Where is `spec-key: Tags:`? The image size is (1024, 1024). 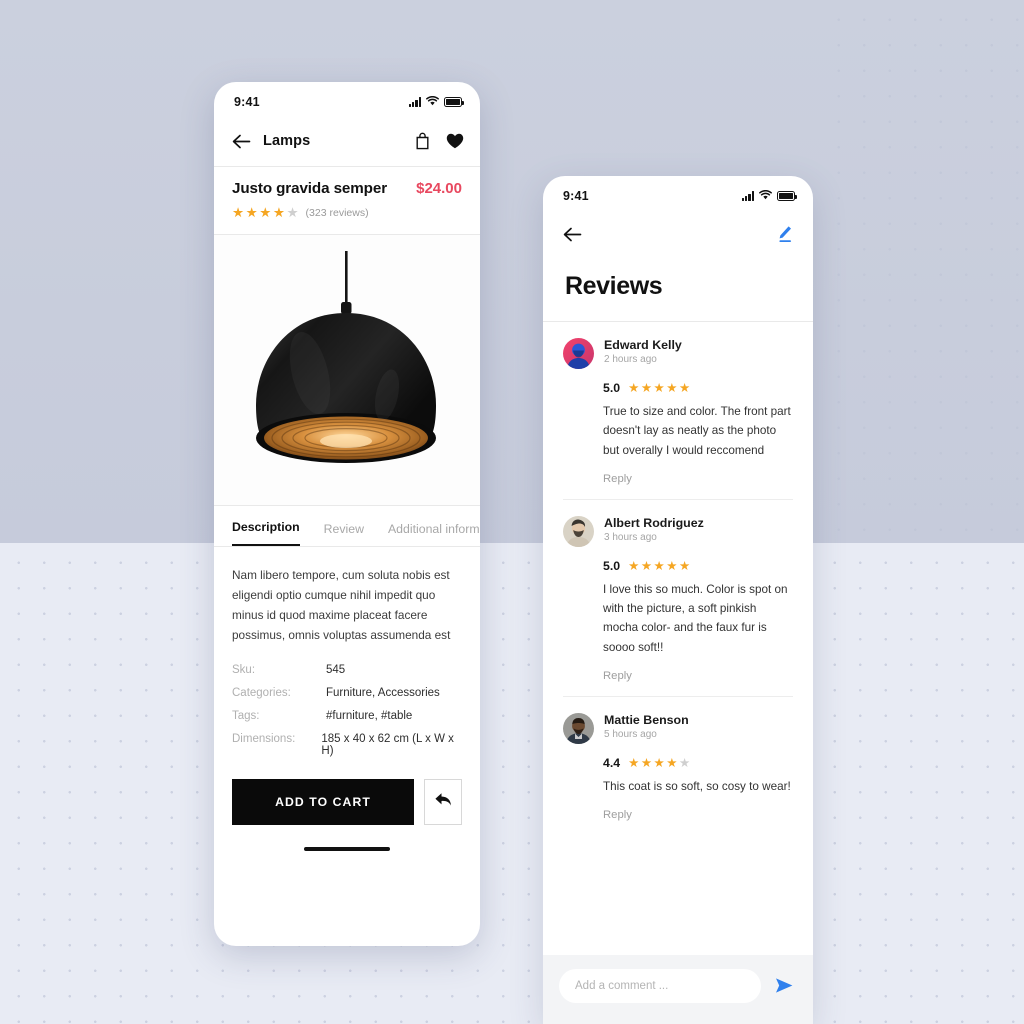
spec-key: Tags: is located at coordinates (246, 715).